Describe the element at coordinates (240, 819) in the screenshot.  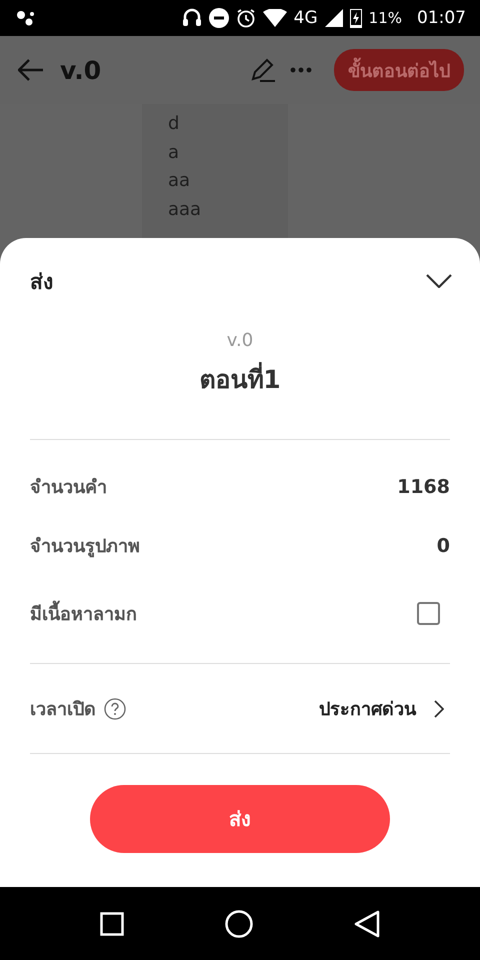
I see `submit-button: ส่ง` at that location.